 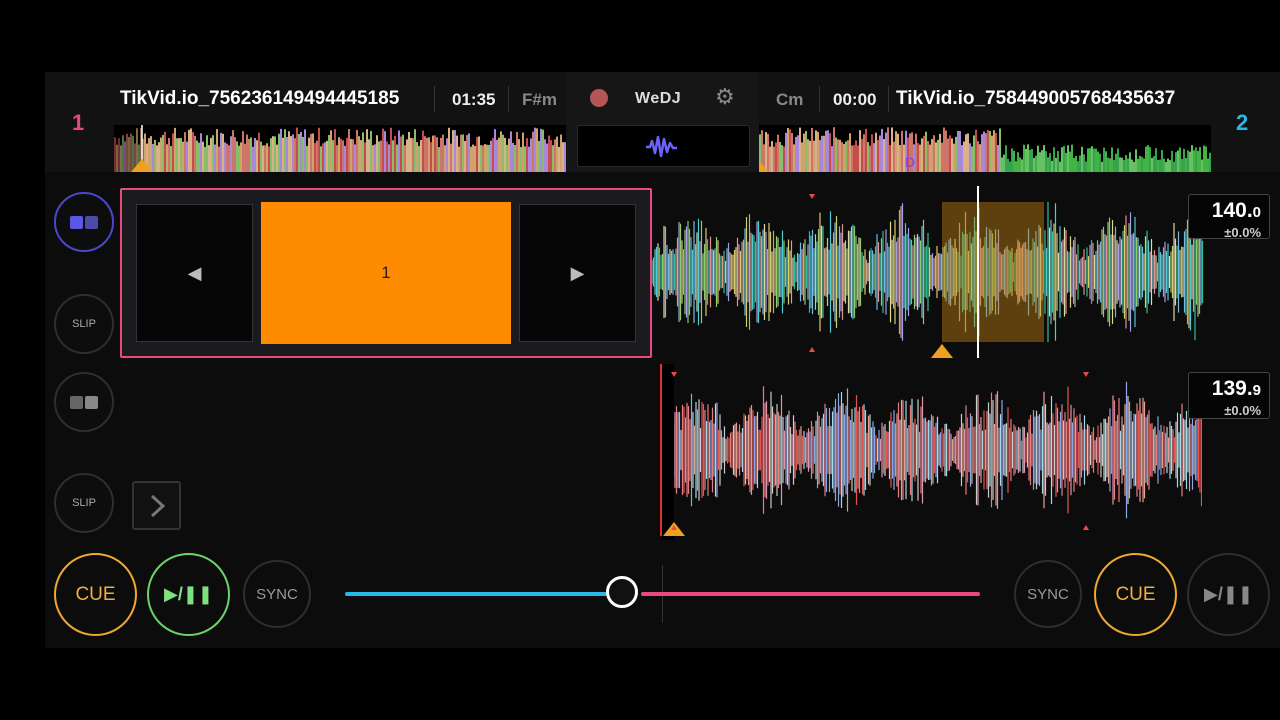 What do you see at coordinates (931, 452) in the screenshot?
I see `deck2-waveform` at bounding box center [931, 452].